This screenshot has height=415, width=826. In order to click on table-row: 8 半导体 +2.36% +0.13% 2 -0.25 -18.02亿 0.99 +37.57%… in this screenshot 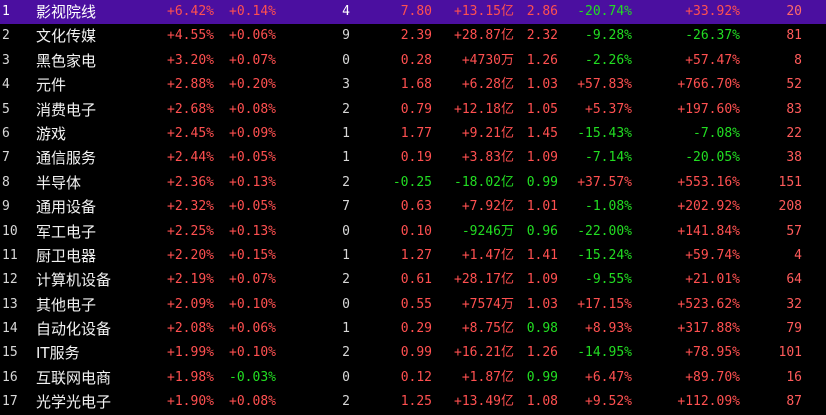, I will do `click(413, 183)`.